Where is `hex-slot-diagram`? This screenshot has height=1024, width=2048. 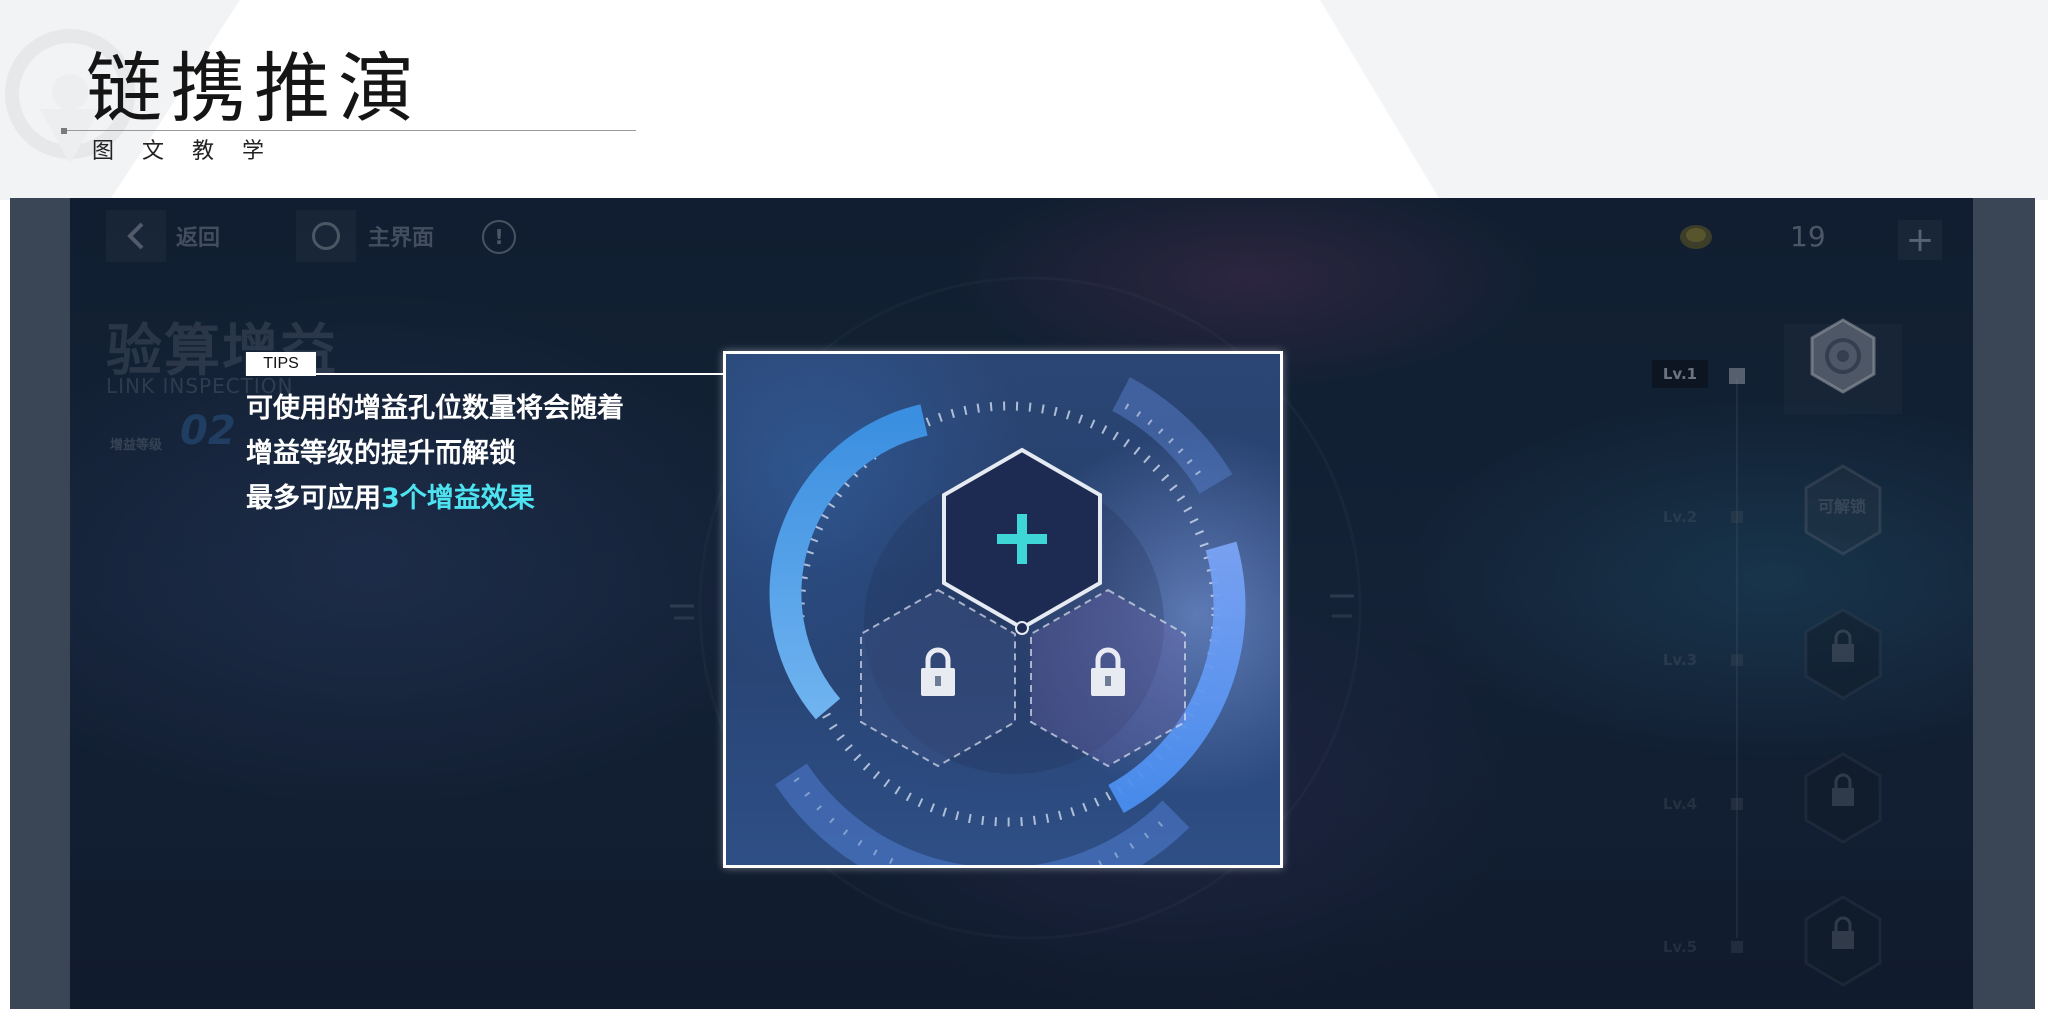 hex-slot-diagram is located at coordinates (1007, 621).